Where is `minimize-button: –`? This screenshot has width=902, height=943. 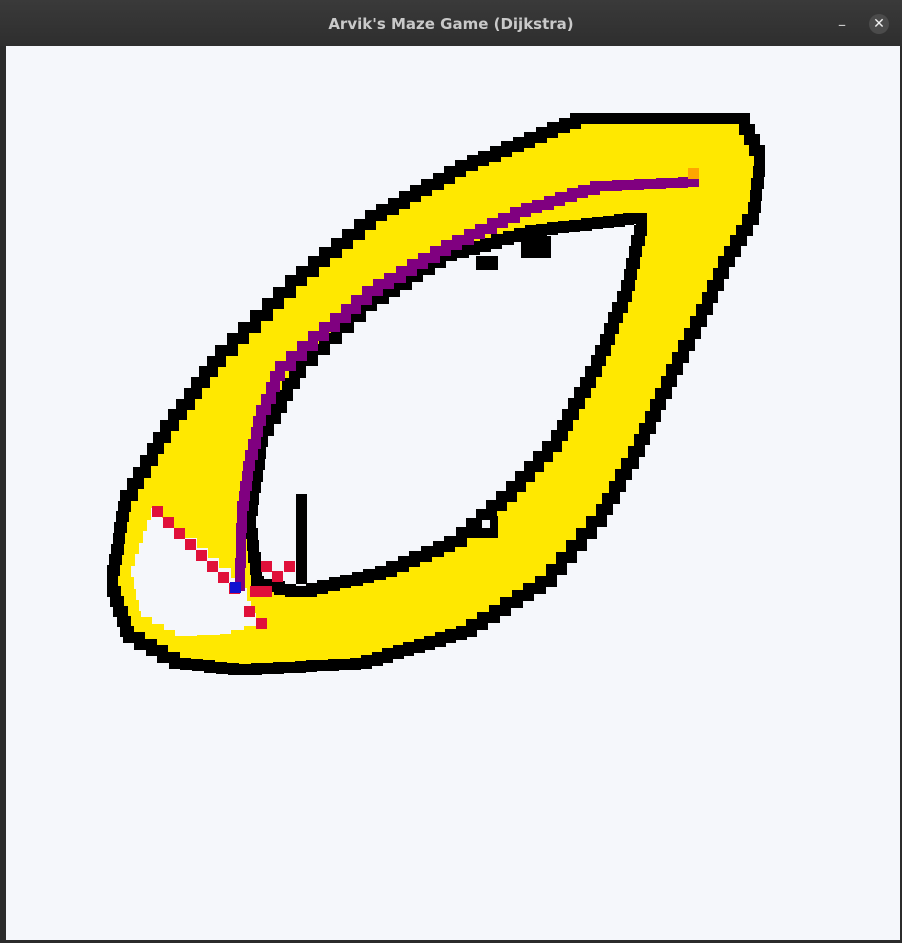 minimize-button: – is located at coordinates (842, 24).